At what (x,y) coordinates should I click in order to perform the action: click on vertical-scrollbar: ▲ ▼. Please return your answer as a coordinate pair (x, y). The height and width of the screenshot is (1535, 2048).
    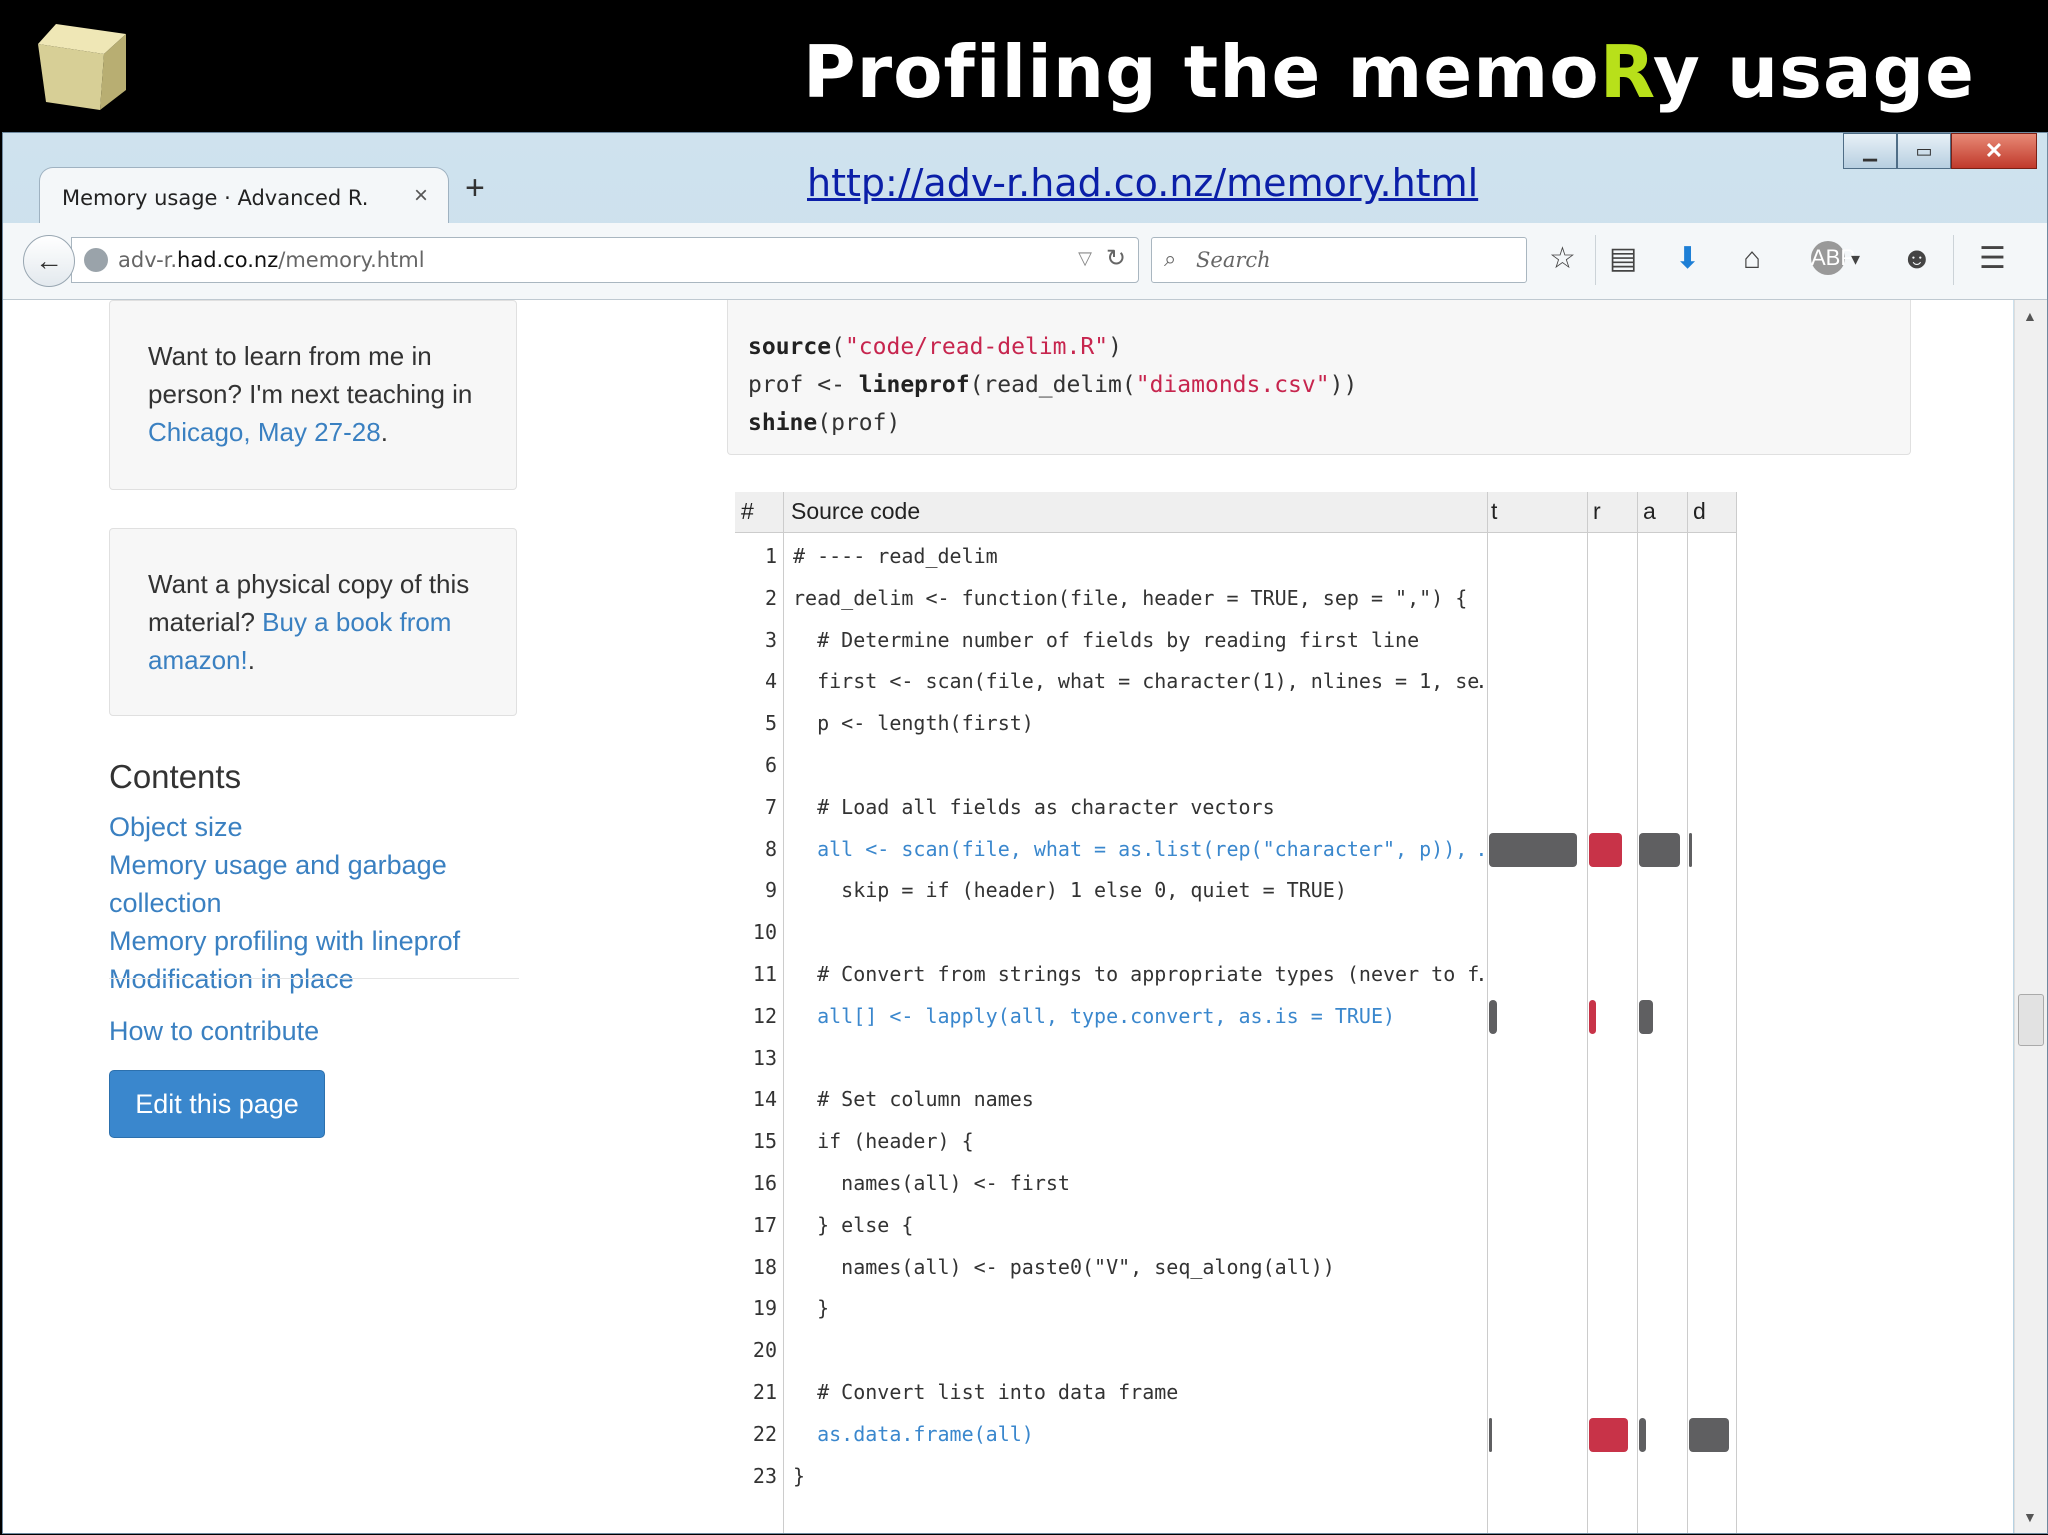
    Looking at the image, I should click on (2030, 916).